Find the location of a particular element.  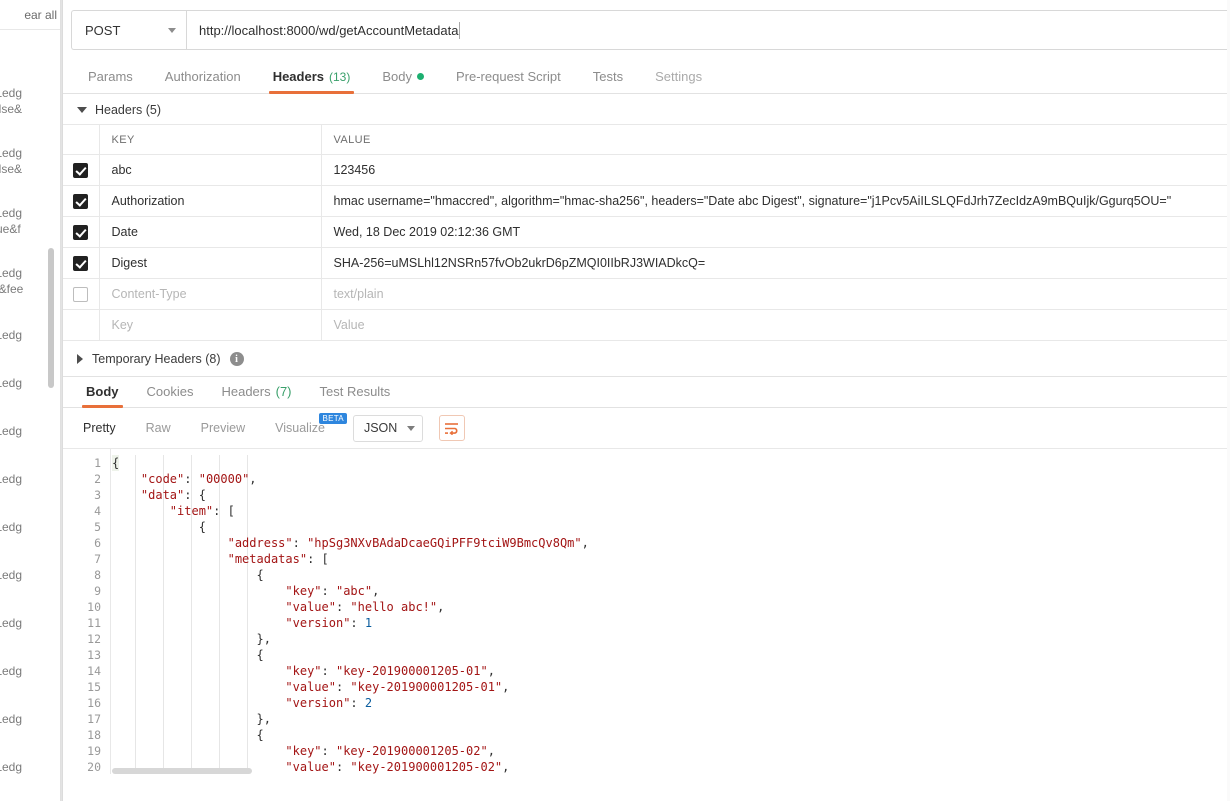

tab-headers-count: (13) is located at coordinates (340, 77).